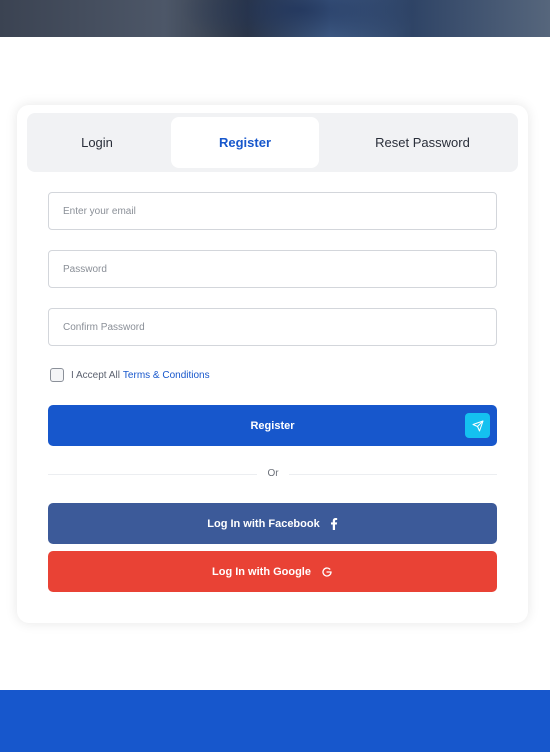 This screenshot has height=752, width=550. Describe the element at coordinates (272, 211) in the screenshot. I see `email-field` at that location.